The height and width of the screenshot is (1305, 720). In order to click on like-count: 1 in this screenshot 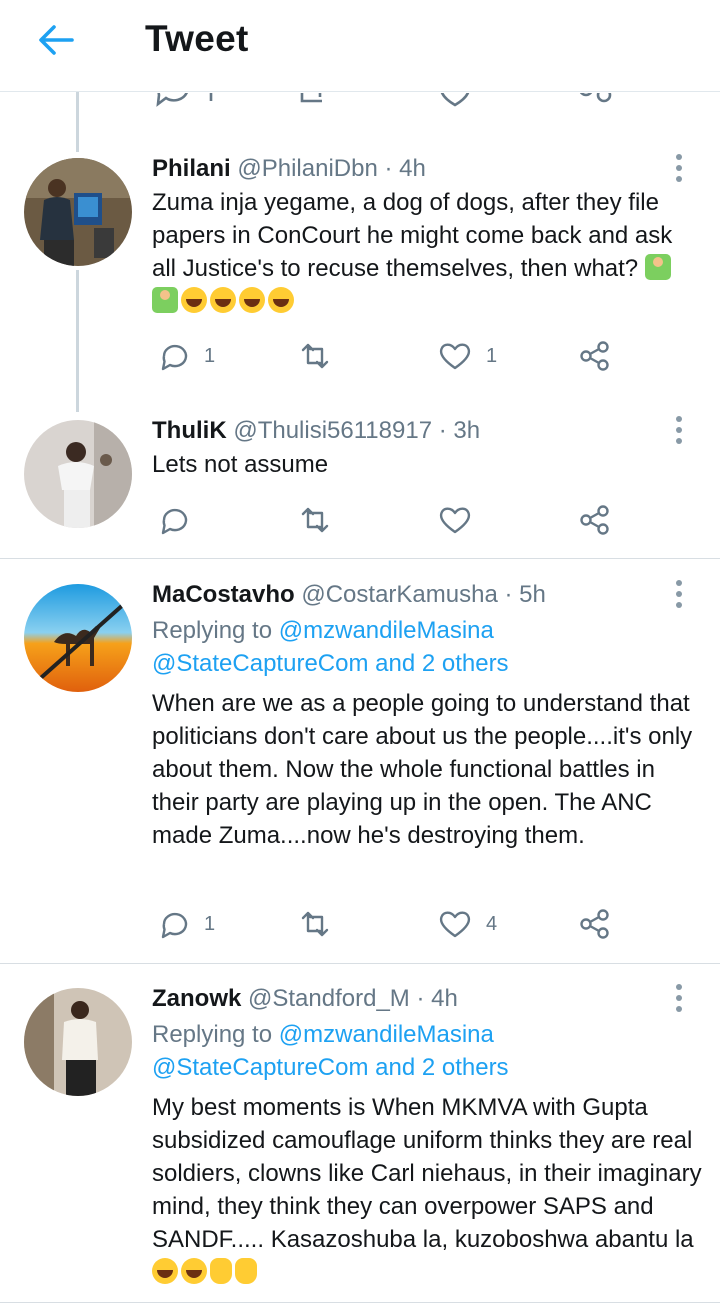, I will do `click(492, 355)`.